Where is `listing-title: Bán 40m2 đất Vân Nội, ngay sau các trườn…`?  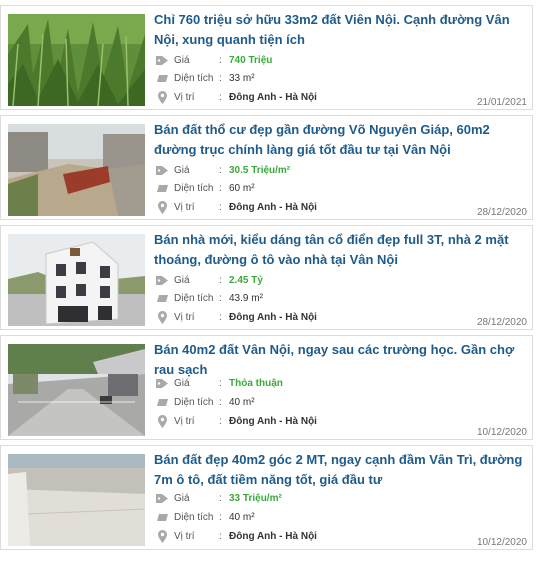
listing-title: Bán 40m2 đất Vân Nội, ngay sau các trườn… is located at coordinates (344, 360).